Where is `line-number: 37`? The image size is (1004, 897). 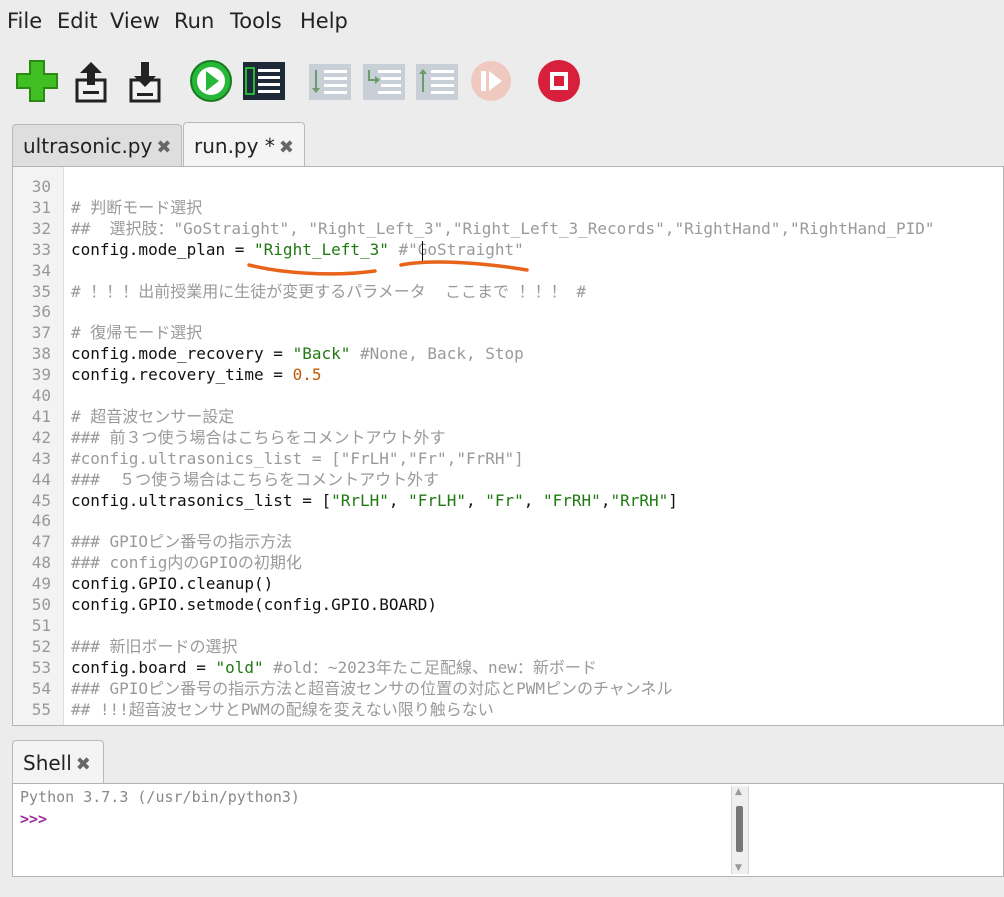
line-number: 37 is located at coordinates (41, 333).